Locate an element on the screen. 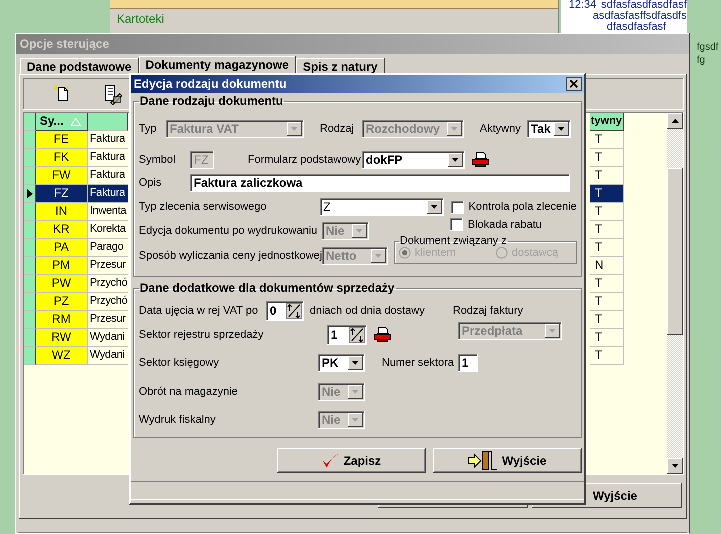  field-label: Opis is located at coordinates (151, 183).